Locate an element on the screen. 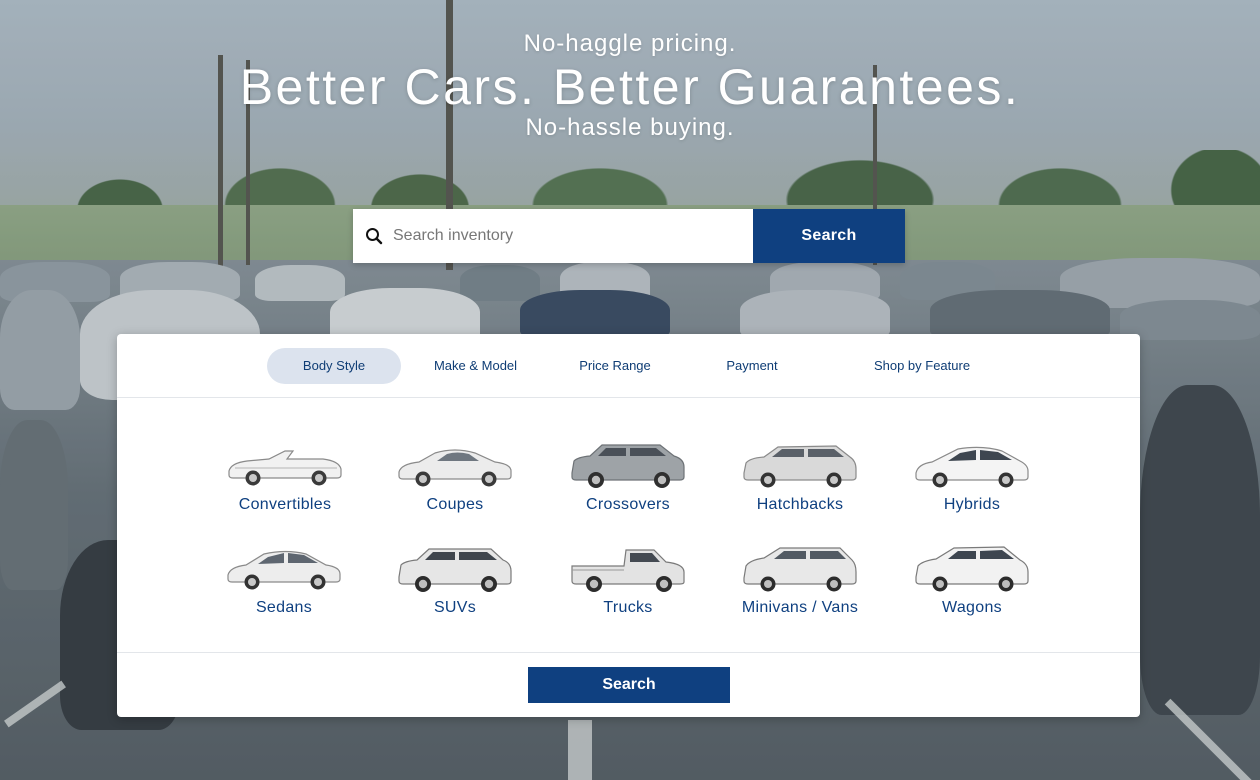  hatchback-icon is located at coordinates (800, 466).